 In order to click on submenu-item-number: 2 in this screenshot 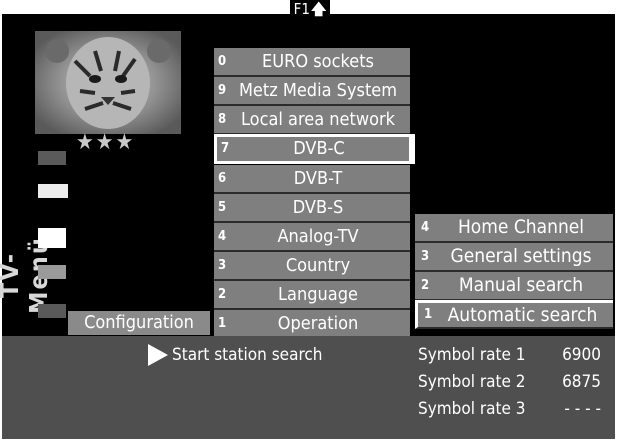, I will do `click(425, 285)`.